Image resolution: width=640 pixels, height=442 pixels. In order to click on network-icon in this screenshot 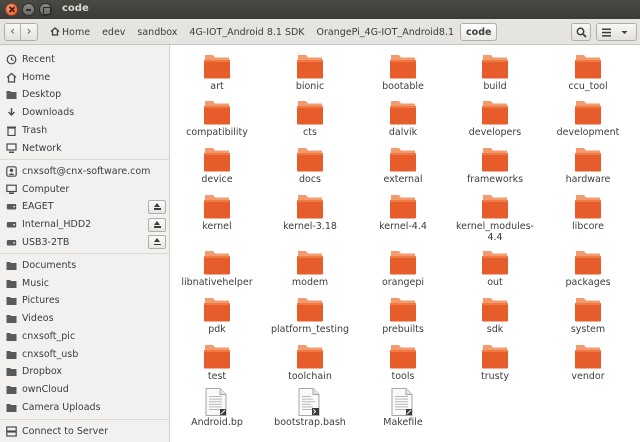, I will do `click(11, 147)`.